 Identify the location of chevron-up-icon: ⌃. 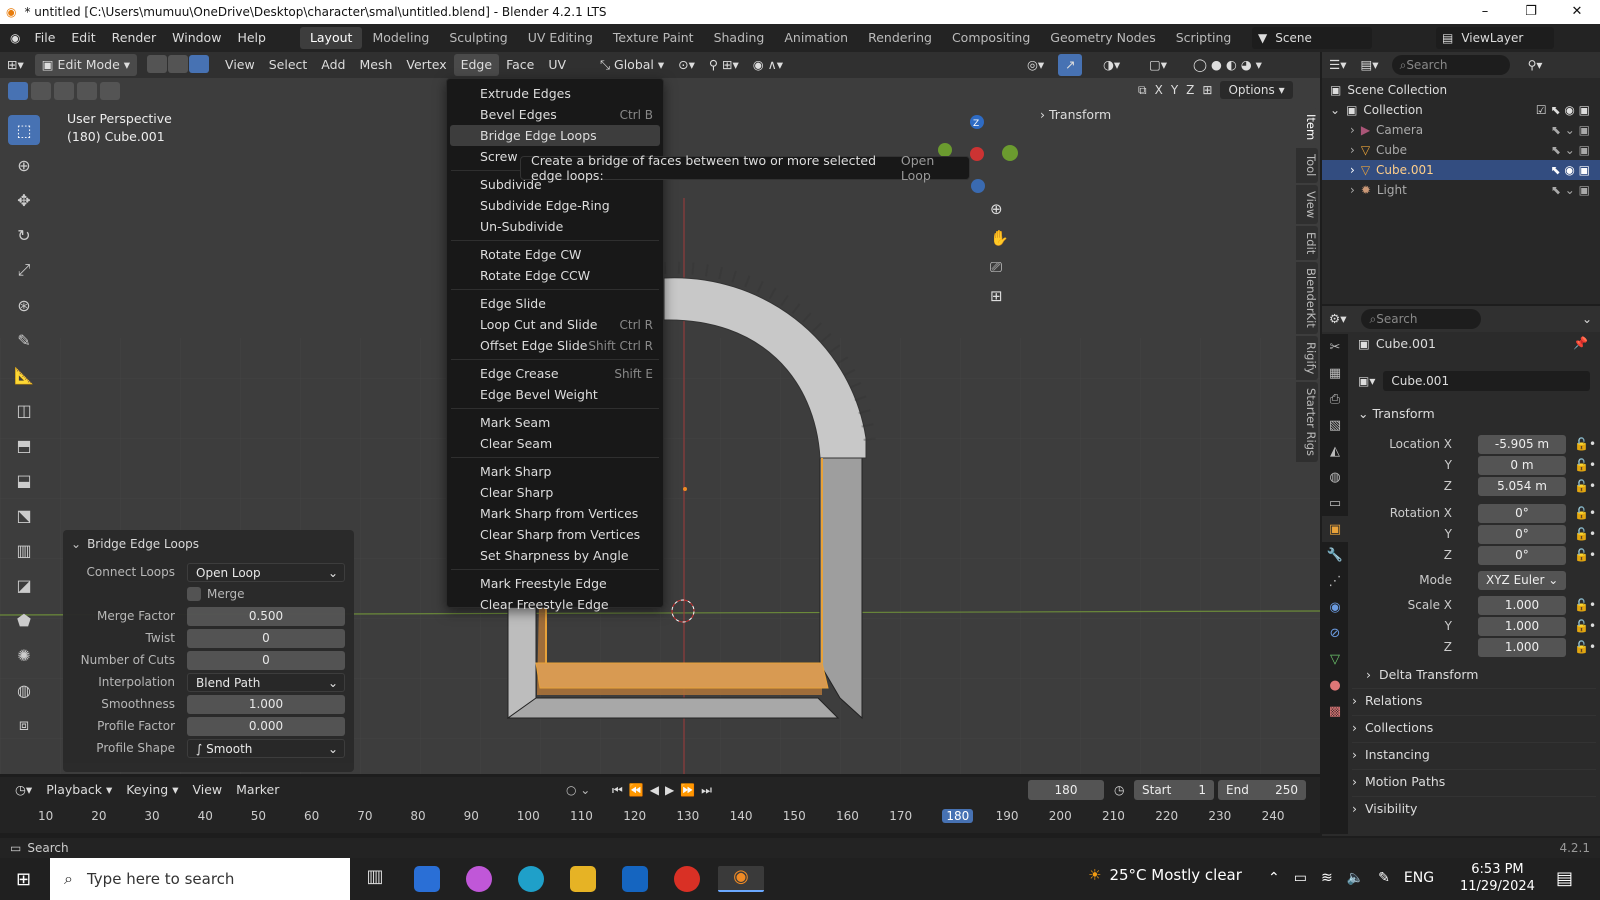
(1274, 878).